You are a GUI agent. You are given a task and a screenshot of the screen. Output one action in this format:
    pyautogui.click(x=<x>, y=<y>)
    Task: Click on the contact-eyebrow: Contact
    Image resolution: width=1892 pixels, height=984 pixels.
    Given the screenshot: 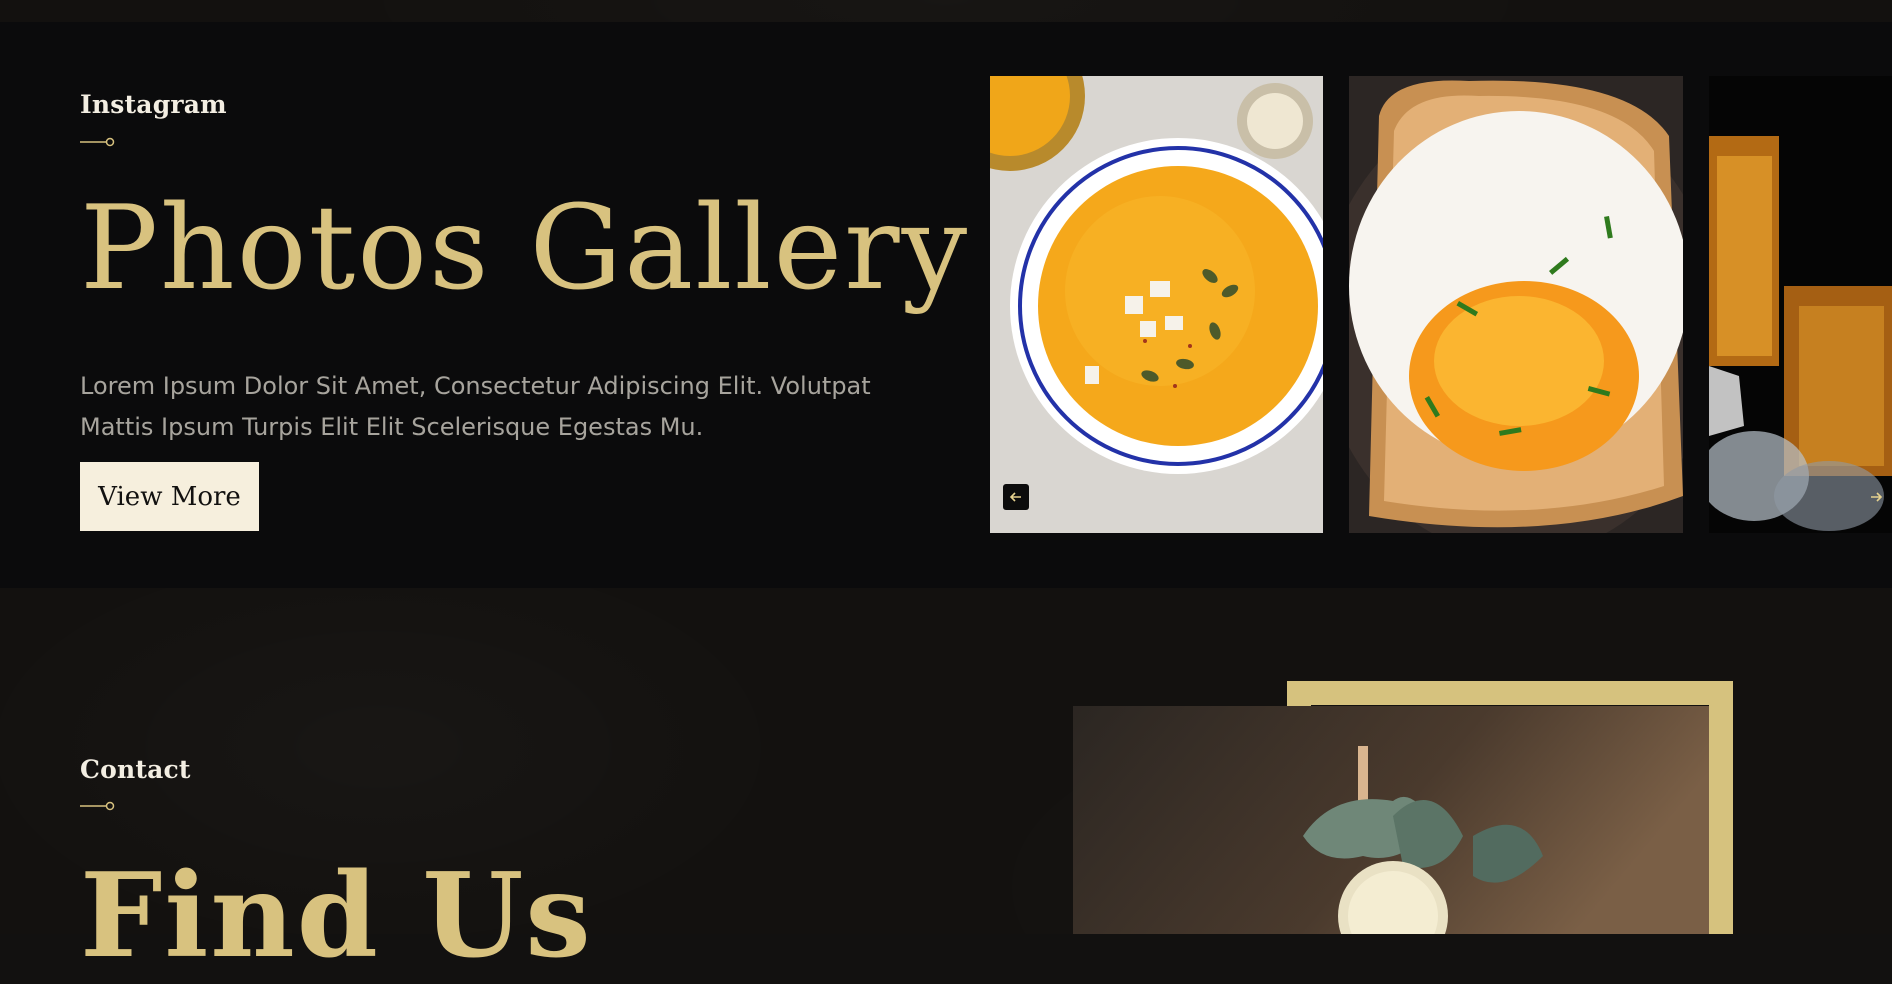 What is the action you would take?
    pyautogui.click(x=135, y=769)
    